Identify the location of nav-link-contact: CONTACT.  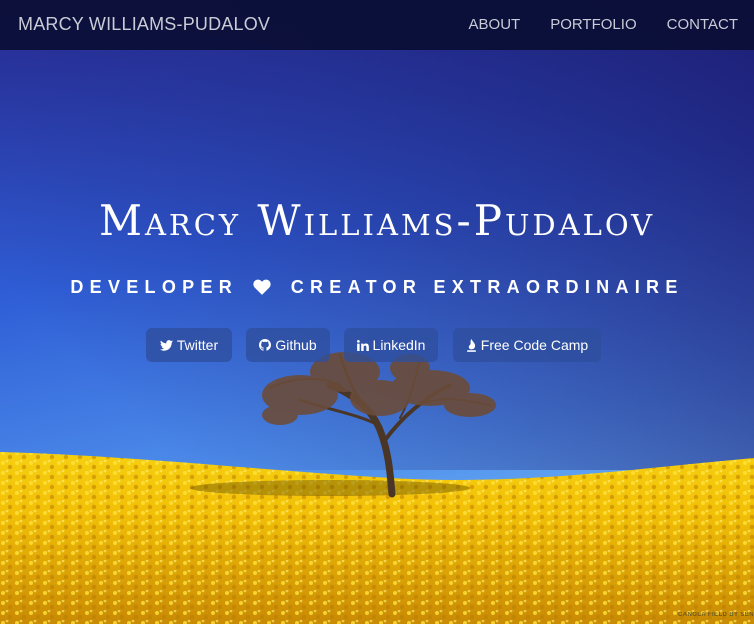
(702, 24).